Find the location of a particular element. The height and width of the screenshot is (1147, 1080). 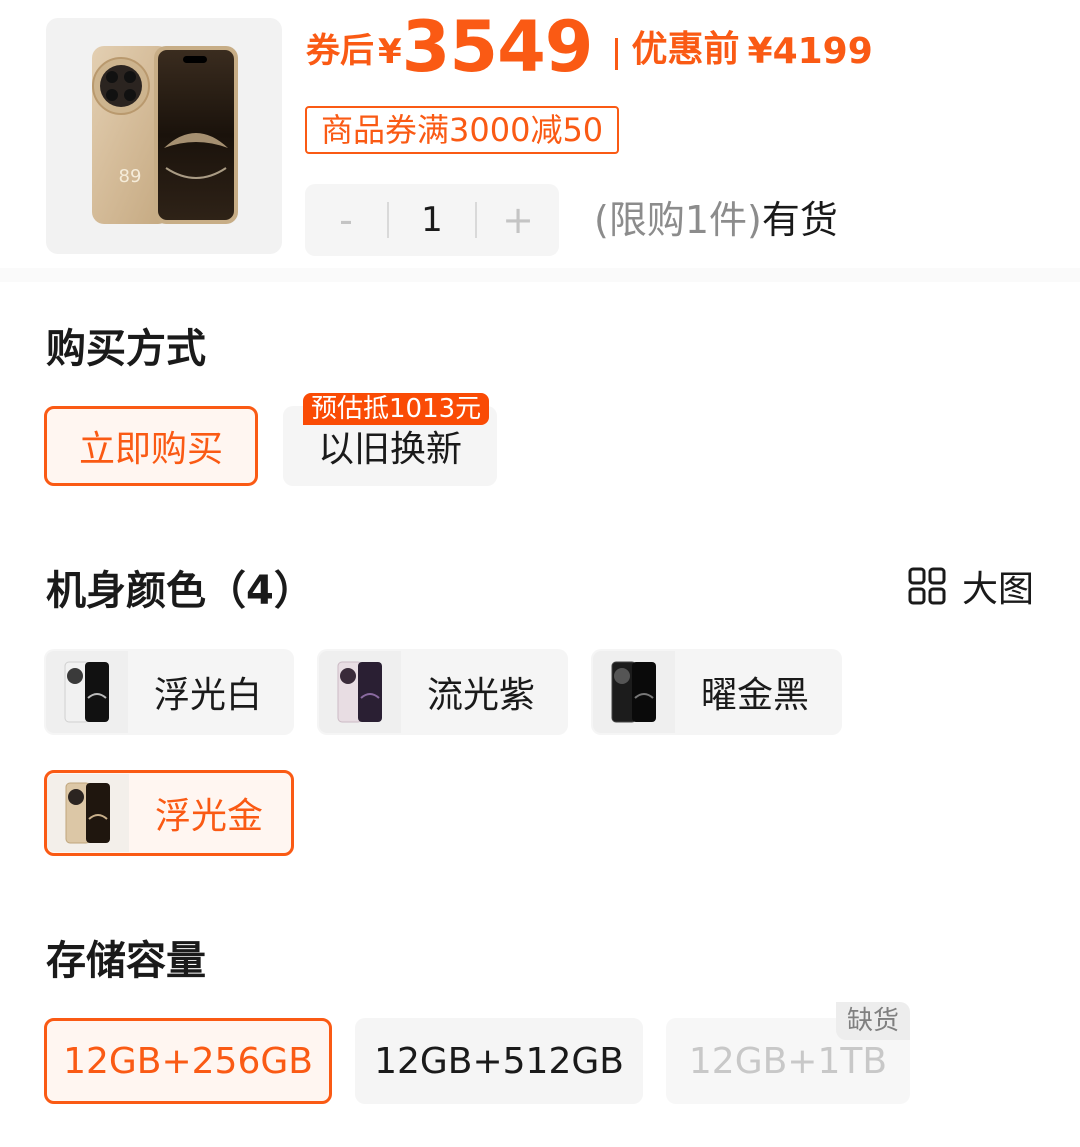

color-label: 浮光白 is located at coordinates (208, 695).